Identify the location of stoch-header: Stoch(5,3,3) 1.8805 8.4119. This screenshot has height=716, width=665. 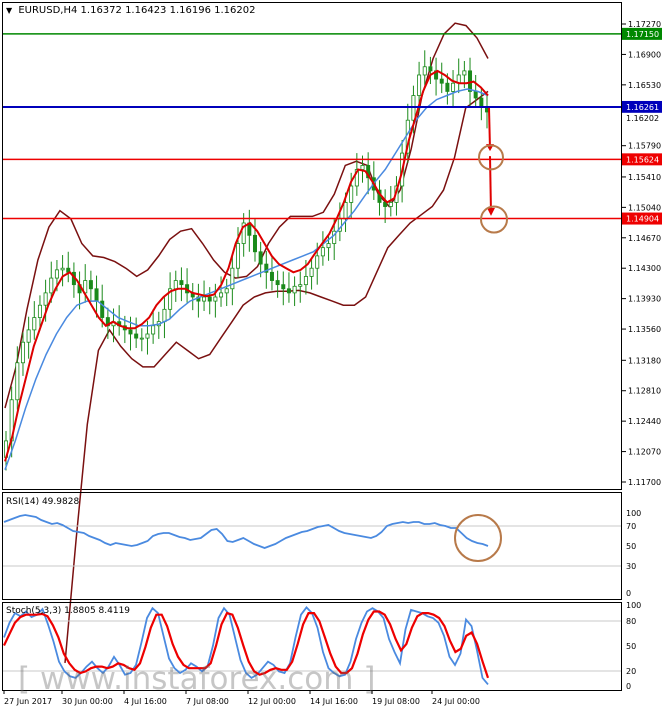
(68, 611).